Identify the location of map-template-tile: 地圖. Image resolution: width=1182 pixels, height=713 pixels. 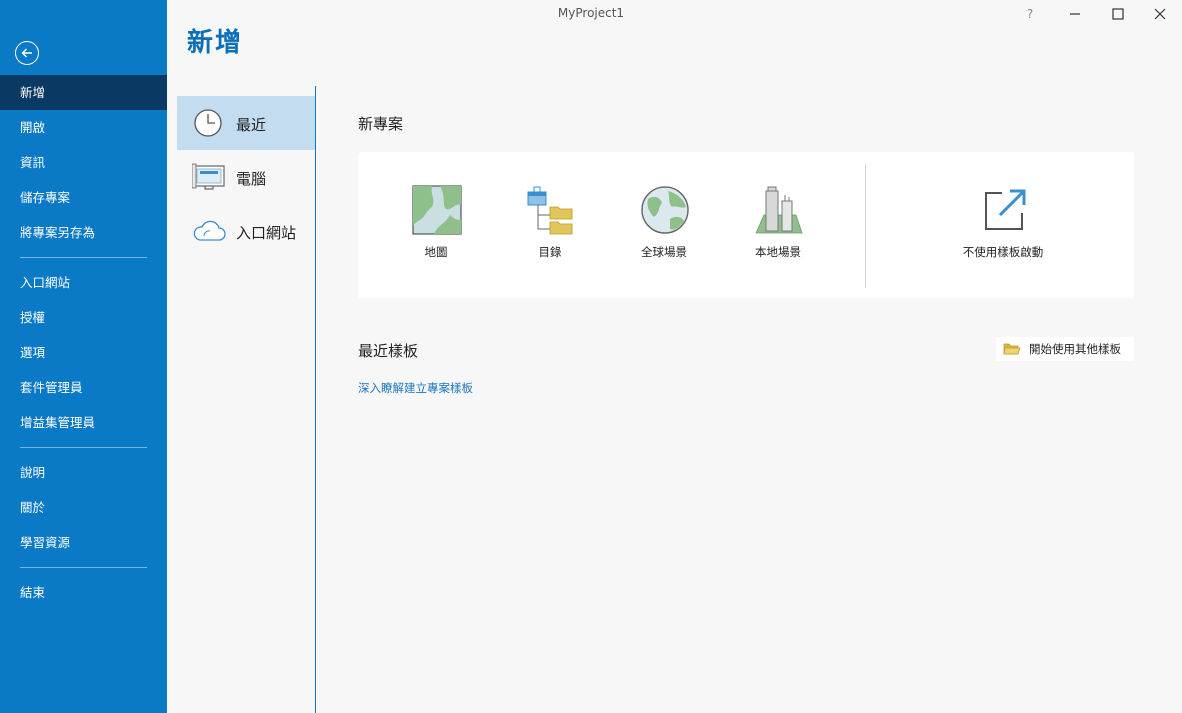
(436, 222).